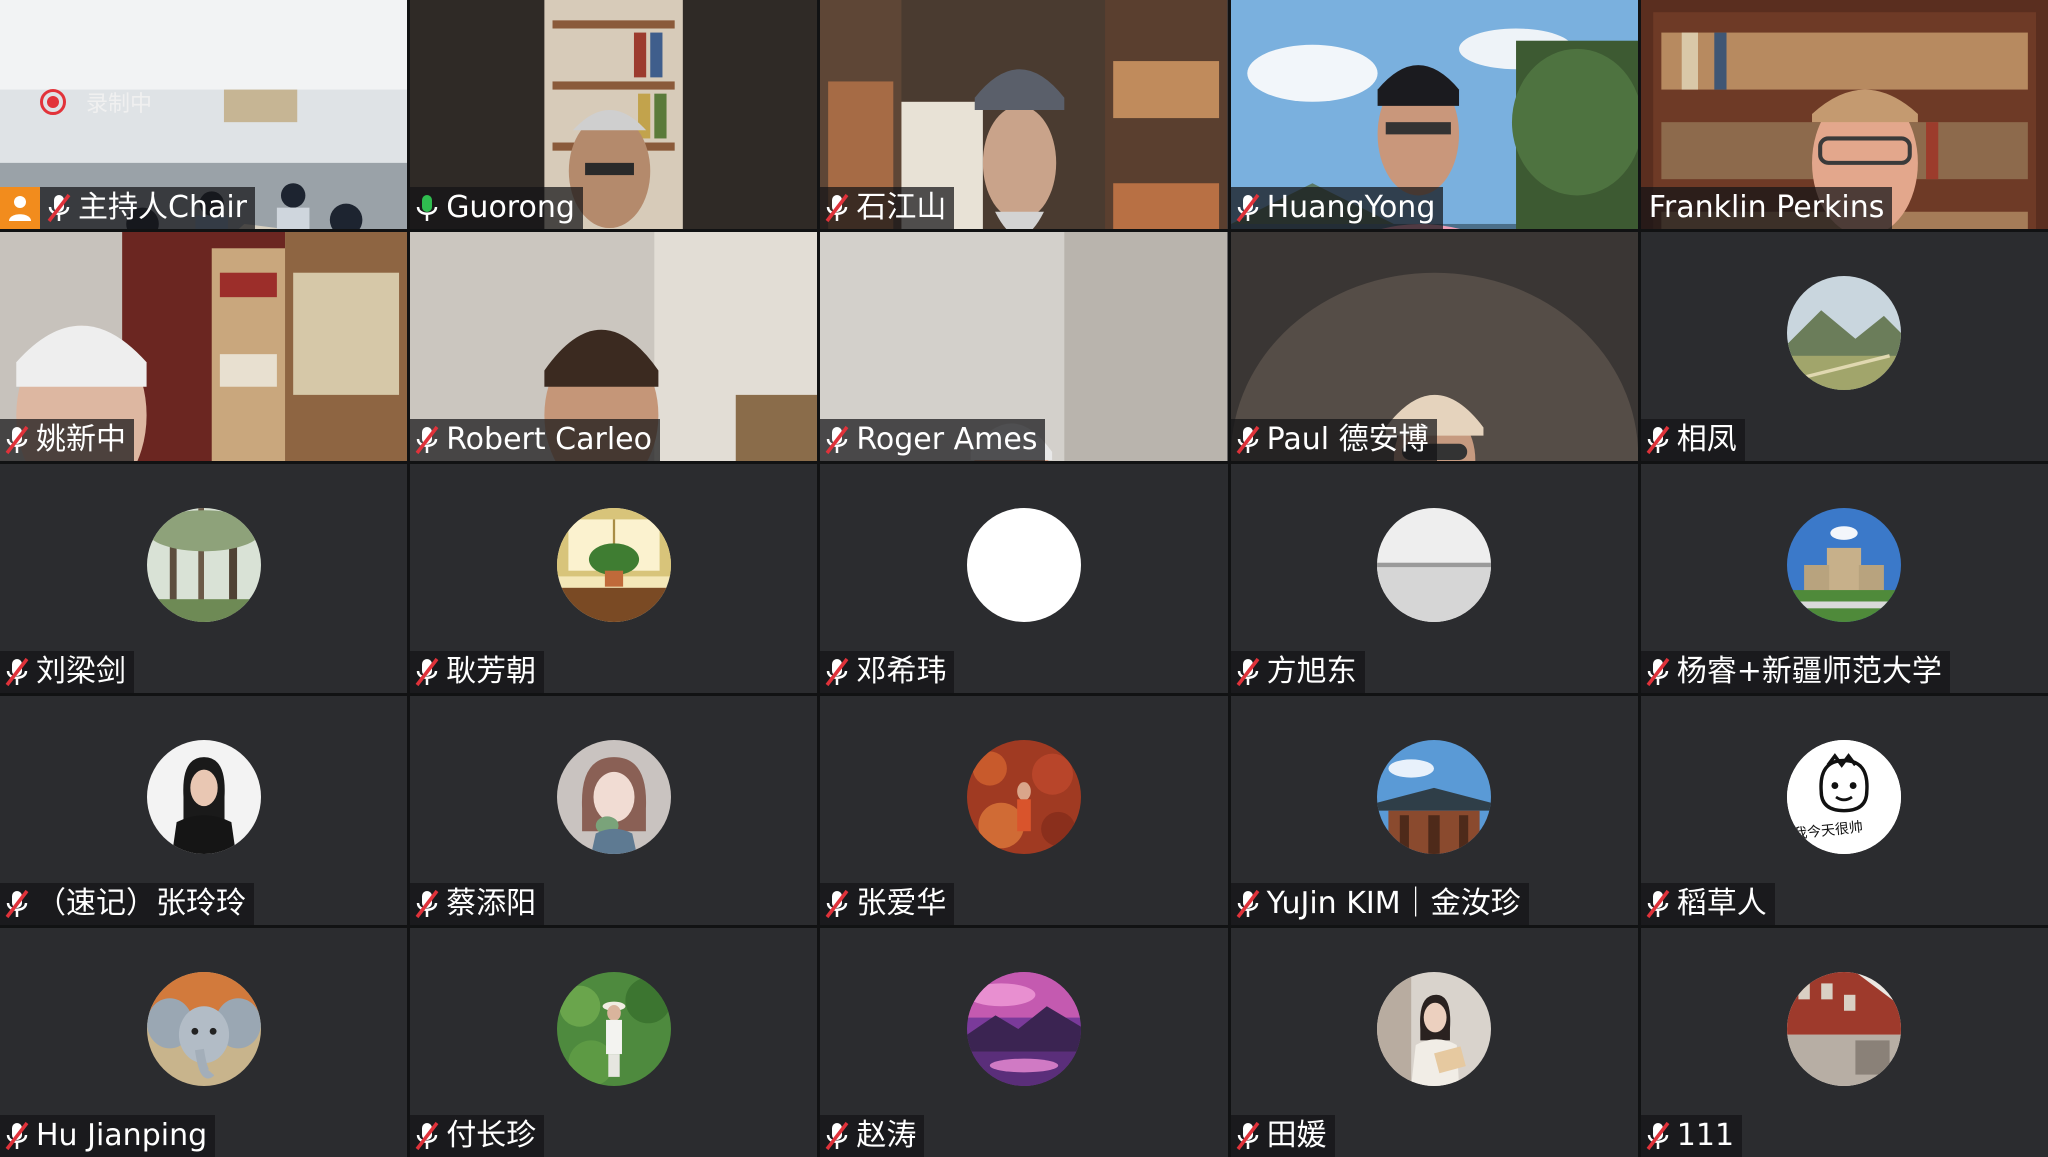 This screenshot has width=2048, height=1157. What do you see at coordinates (1434, 114) in the screenshot?
I see `participant-tile: HuangYong` at bounding box center [1434, 114].